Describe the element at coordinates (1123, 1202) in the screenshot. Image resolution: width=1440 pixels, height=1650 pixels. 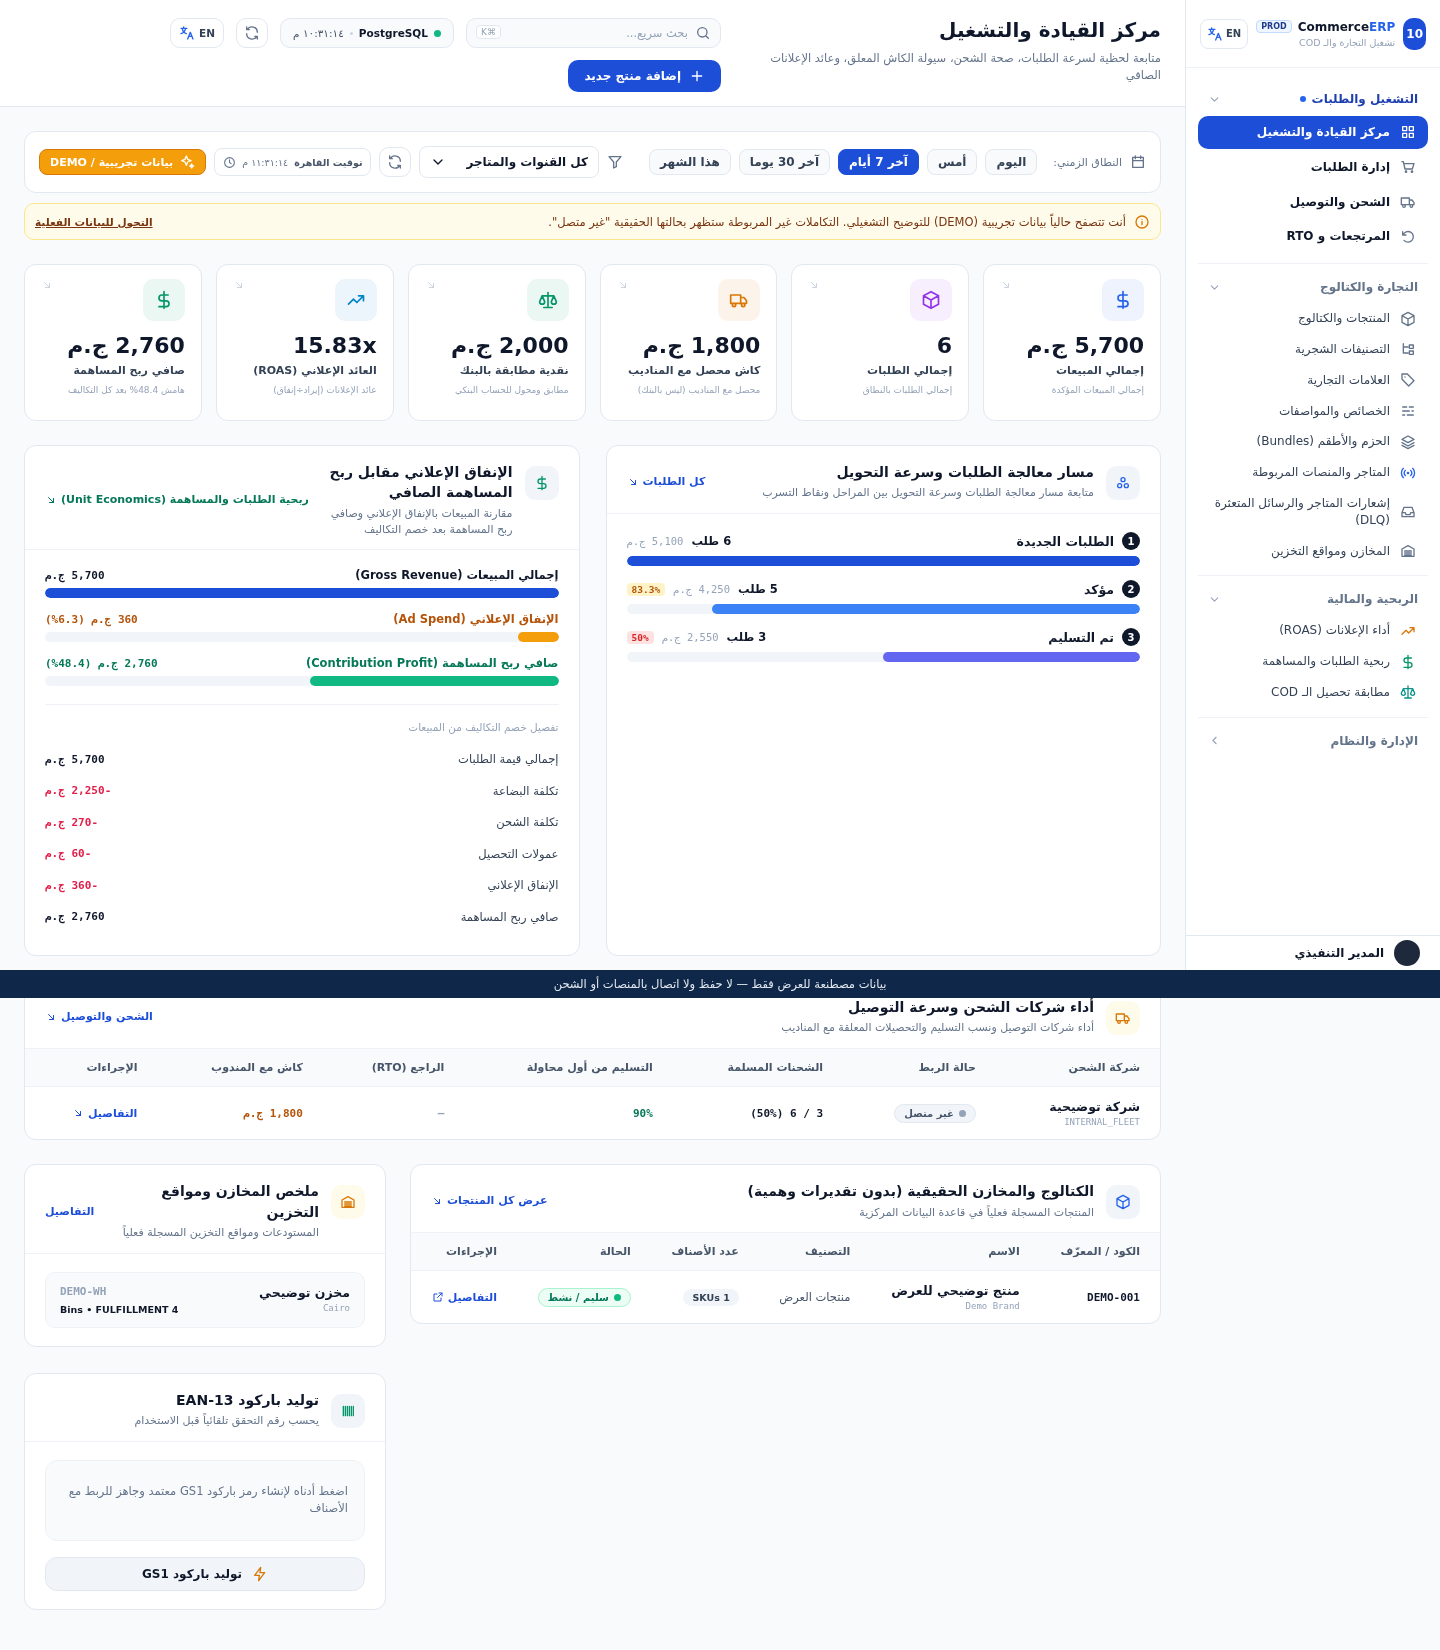
I see `cube-icon` at that location.